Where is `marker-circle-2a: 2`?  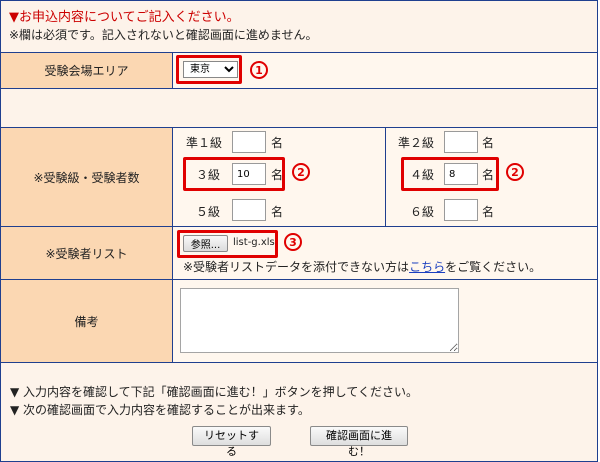
marker-circle-2a: 2 is located at coordinates (301, 172).